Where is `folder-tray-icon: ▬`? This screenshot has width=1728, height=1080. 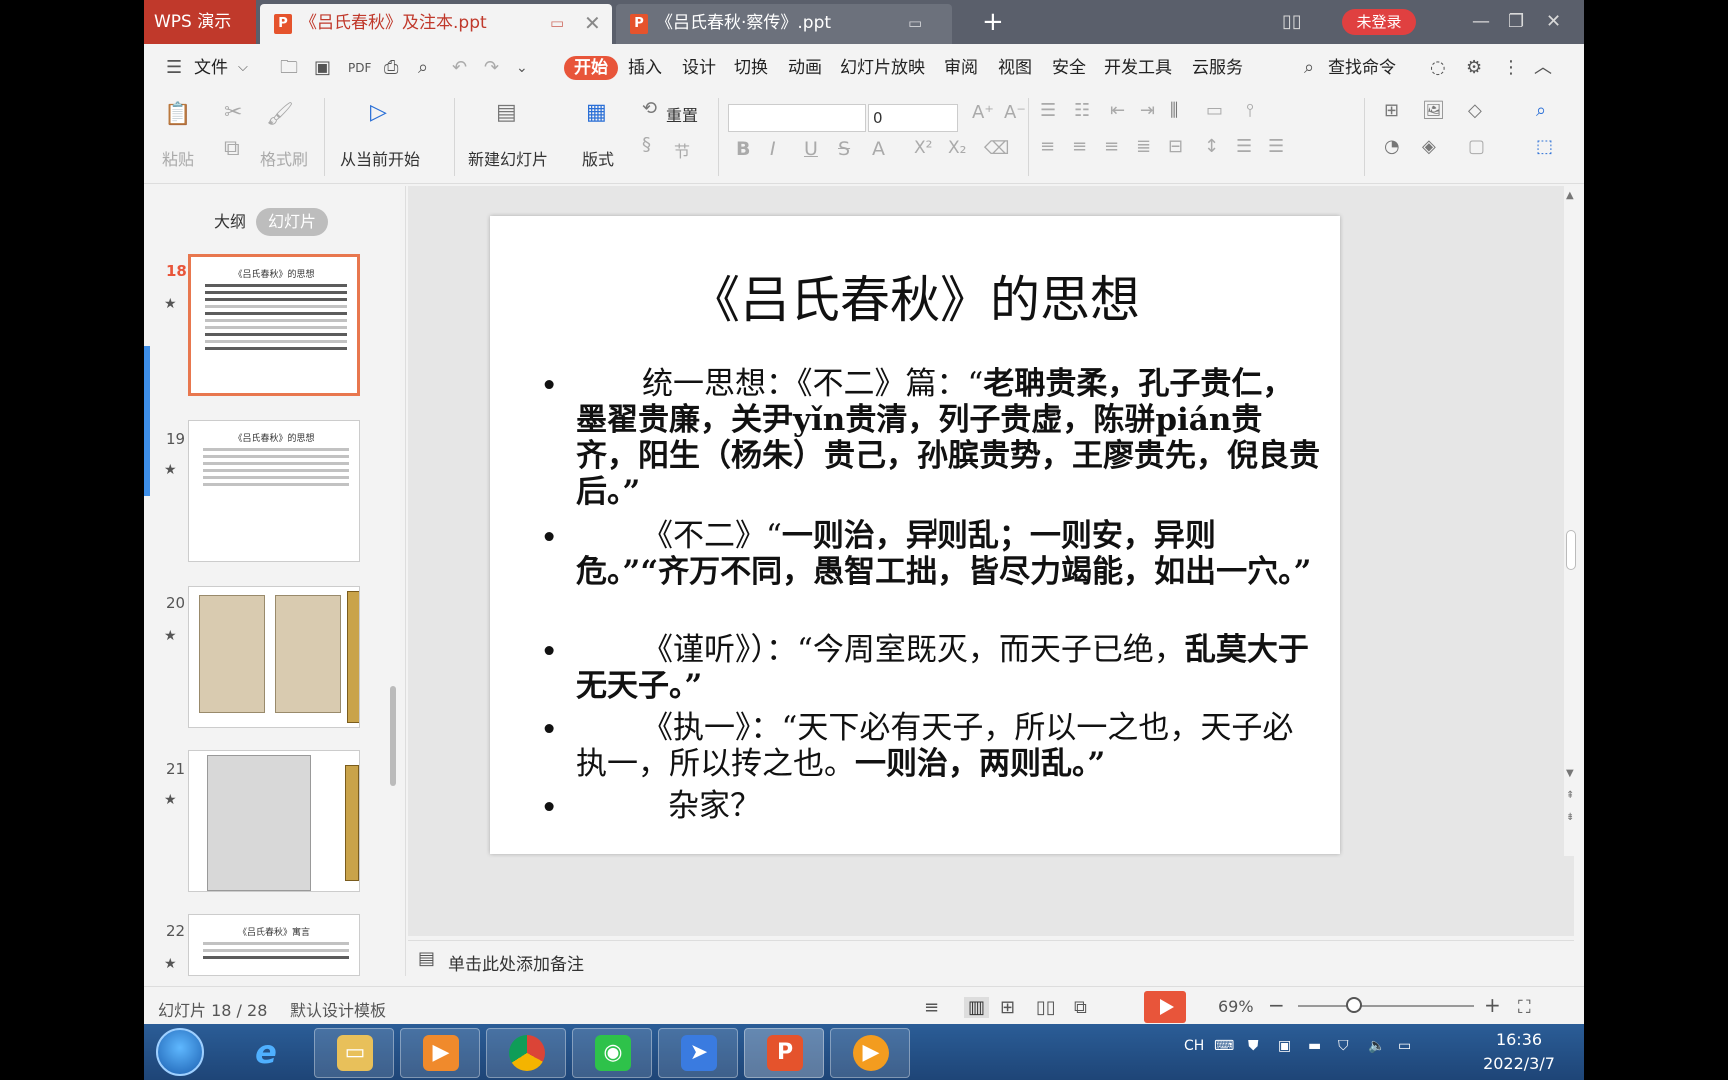 folder-tray-icon: ▬ is located at coordinates (1314, 1046).